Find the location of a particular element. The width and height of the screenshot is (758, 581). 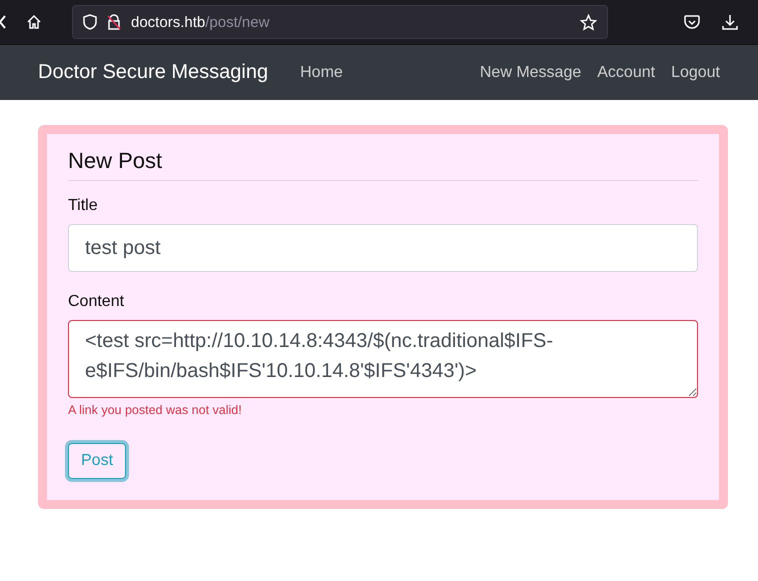

brand-link: Doctor Secure Messaging is located at coordinates (153, 72).